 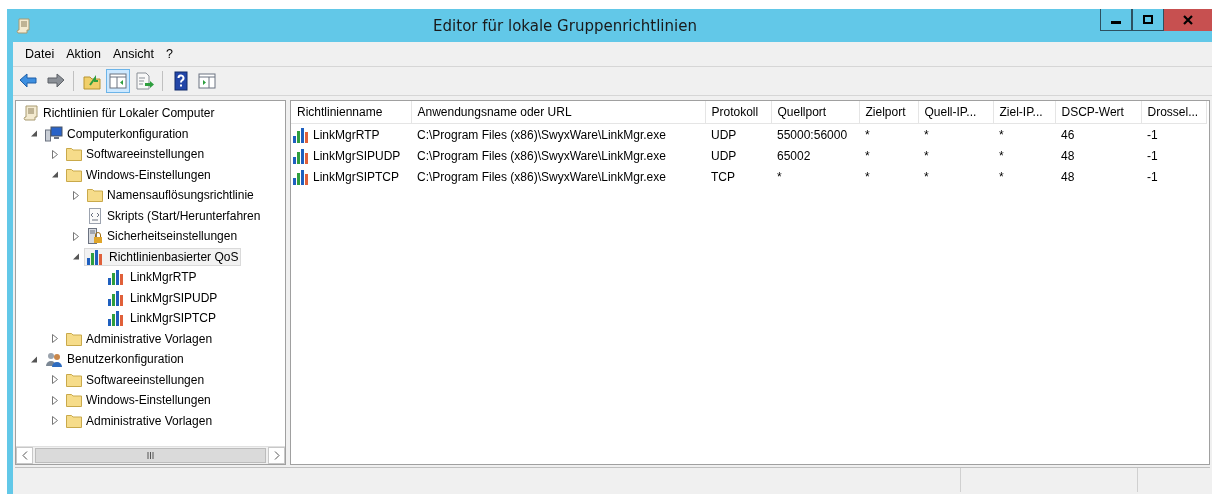 What do you see at coordinates (162, 318) in the screenshot?
I see `tree-item: LinkMgrSIPTCP` at bounding box center [162, 318].